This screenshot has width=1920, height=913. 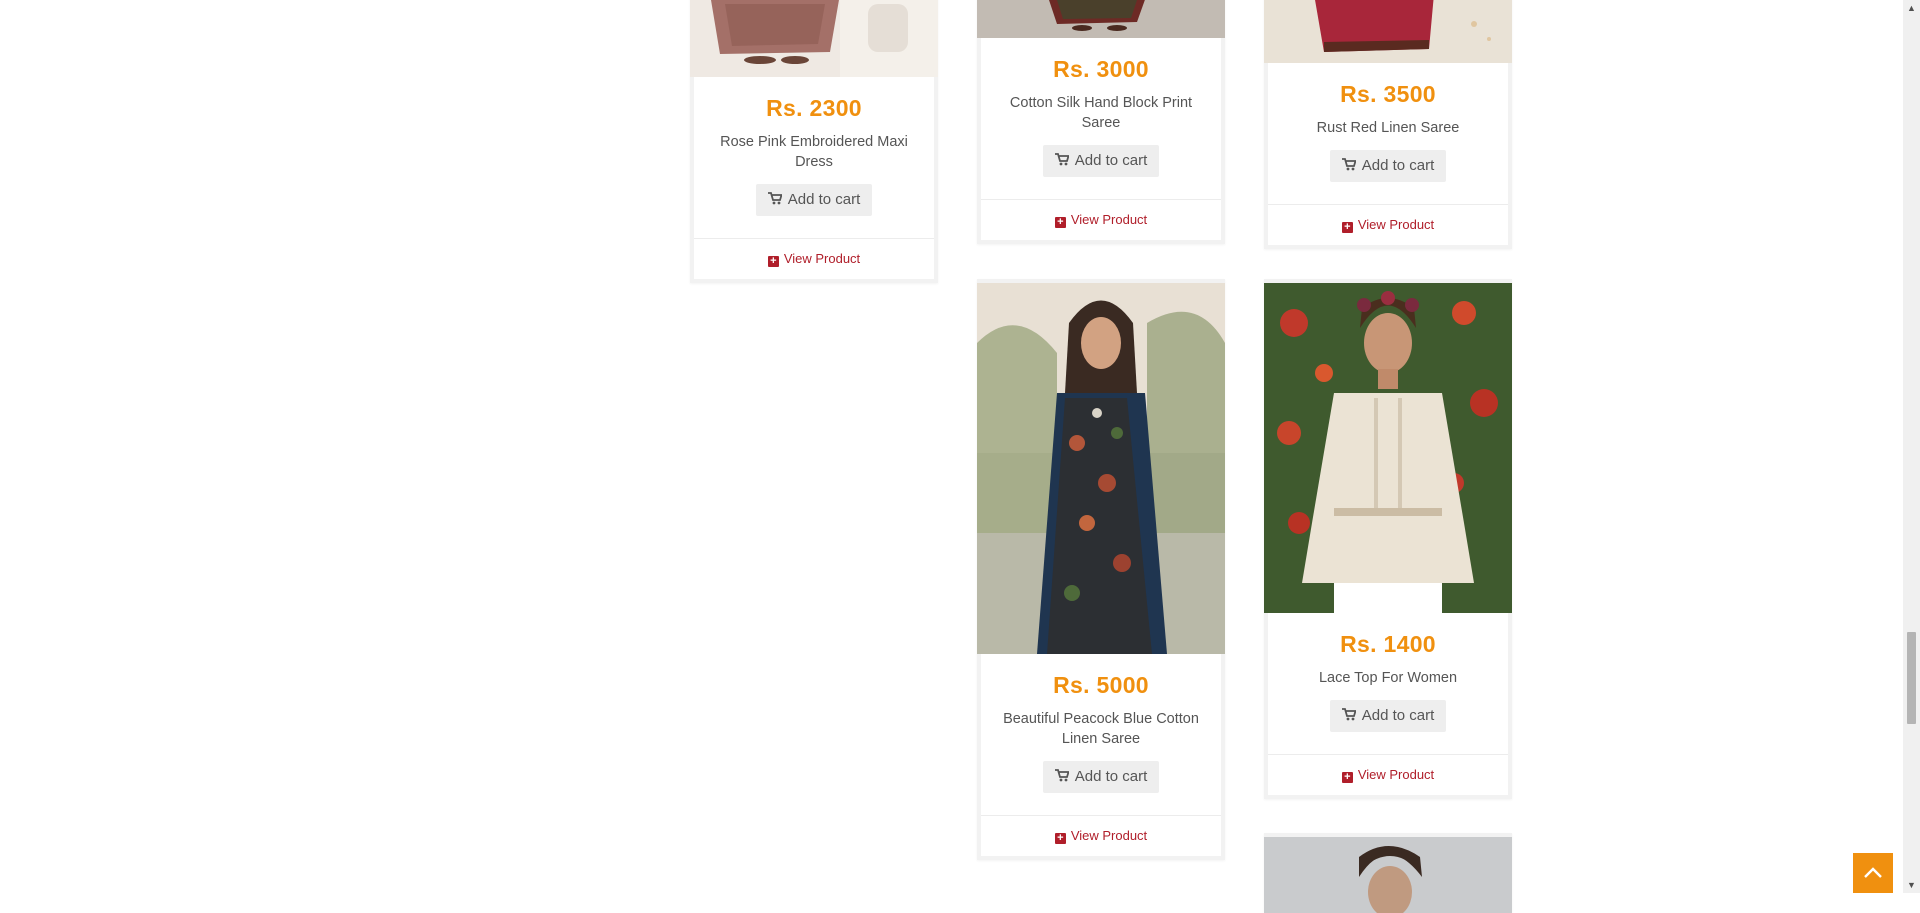 What do you see at coordinates (1911, 8) in the screenshot?
I see `scroll-up-arrow-icon: ▲` at bounding box center [1911, 8].